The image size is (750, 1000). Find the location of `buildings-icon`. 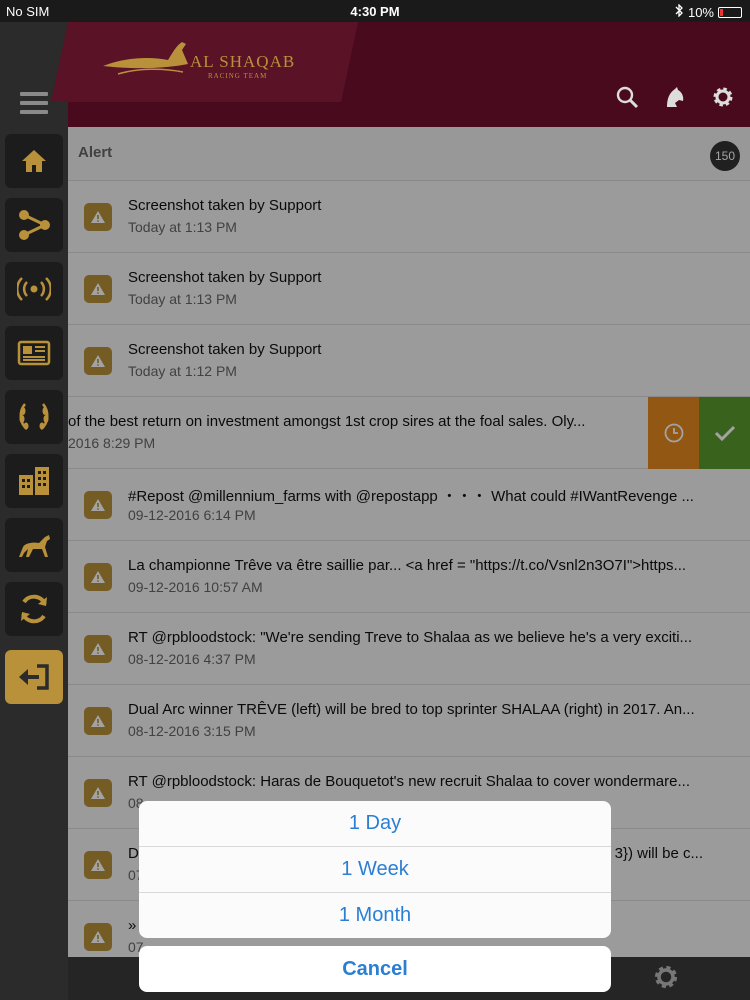

buildings-icon is located at coordinates (34, 481).